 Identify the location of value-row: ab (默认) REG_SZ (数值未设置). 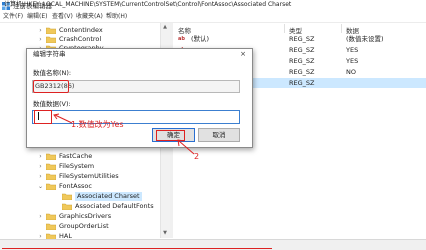
(299, 39).